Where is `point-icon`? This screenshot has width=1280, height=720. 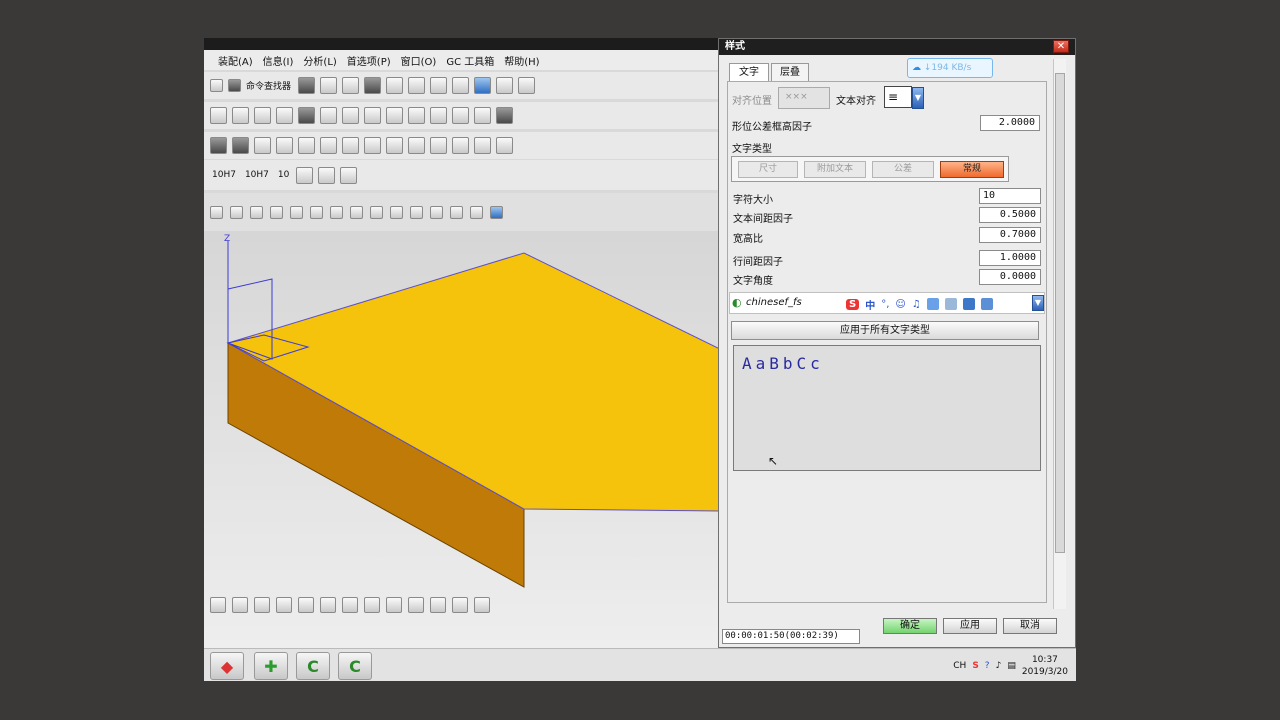
point-icon is located at coordinates (328, 605).